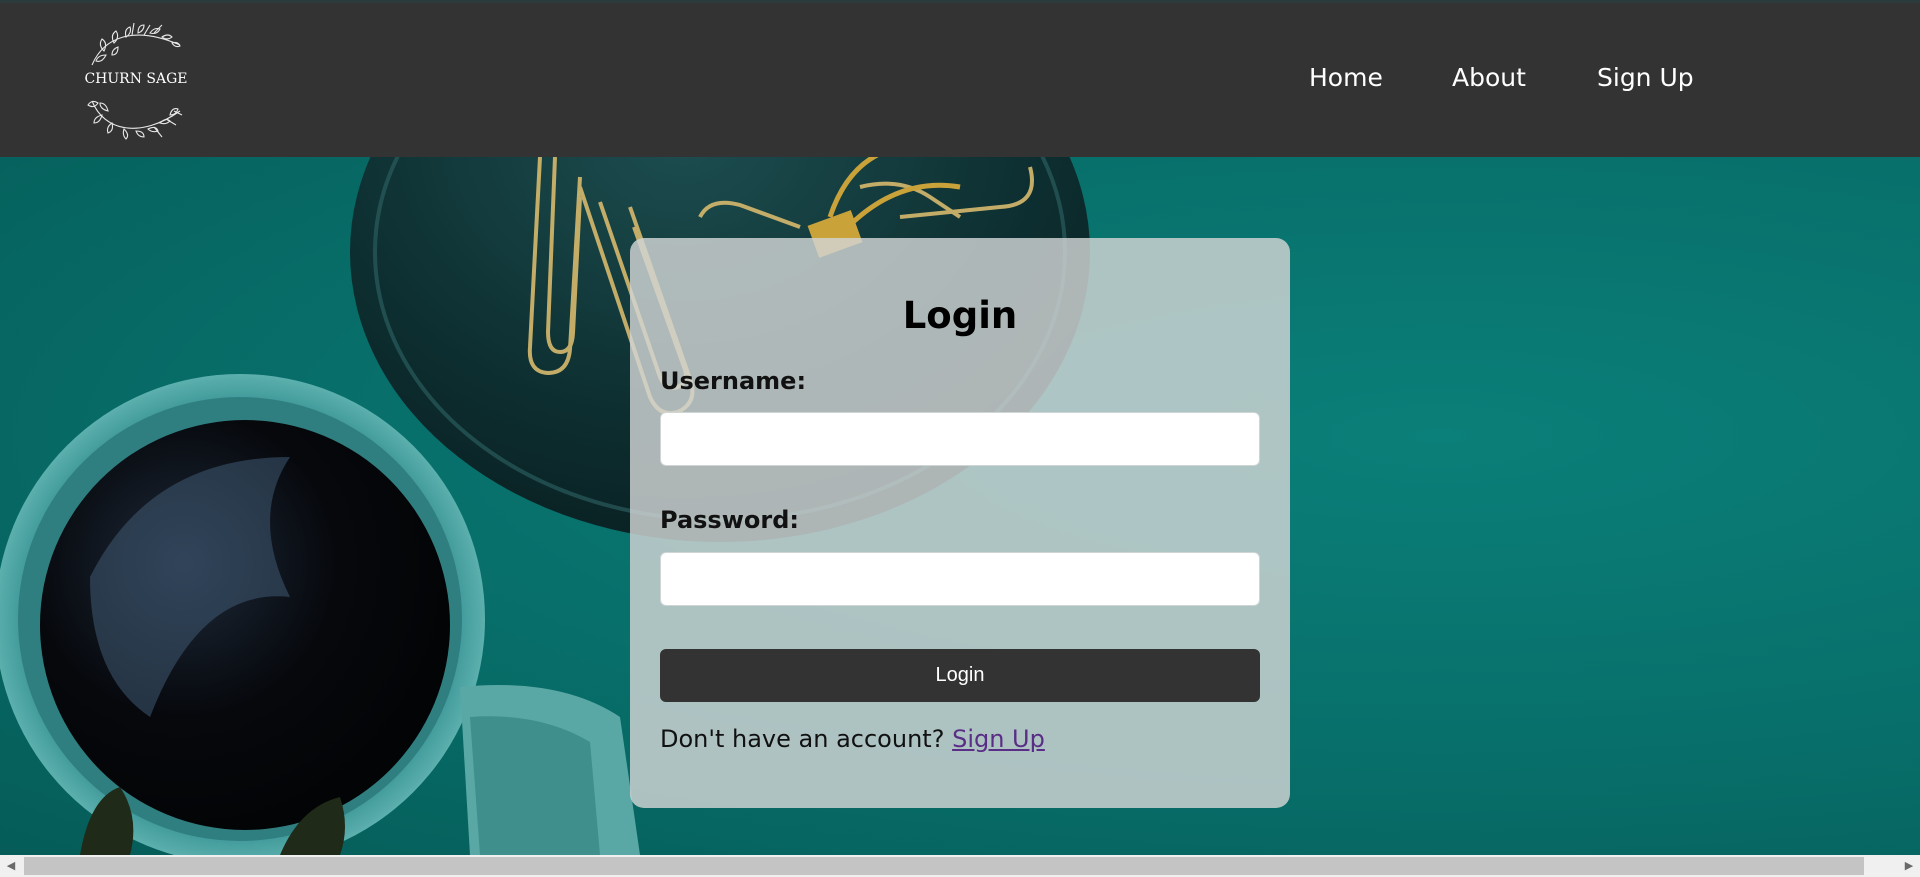  Describe the element at coordinates (11, 866) in the screenshot. I see `chevron-left-icon: ◀` at that location.